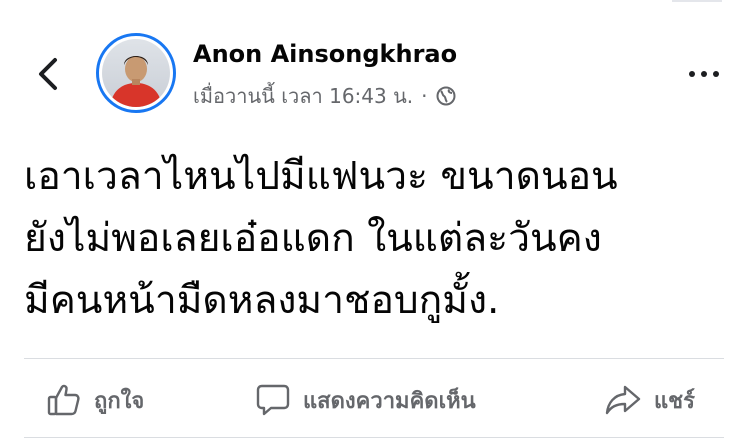  I want to click on more-options-icon, so click(692, 74).